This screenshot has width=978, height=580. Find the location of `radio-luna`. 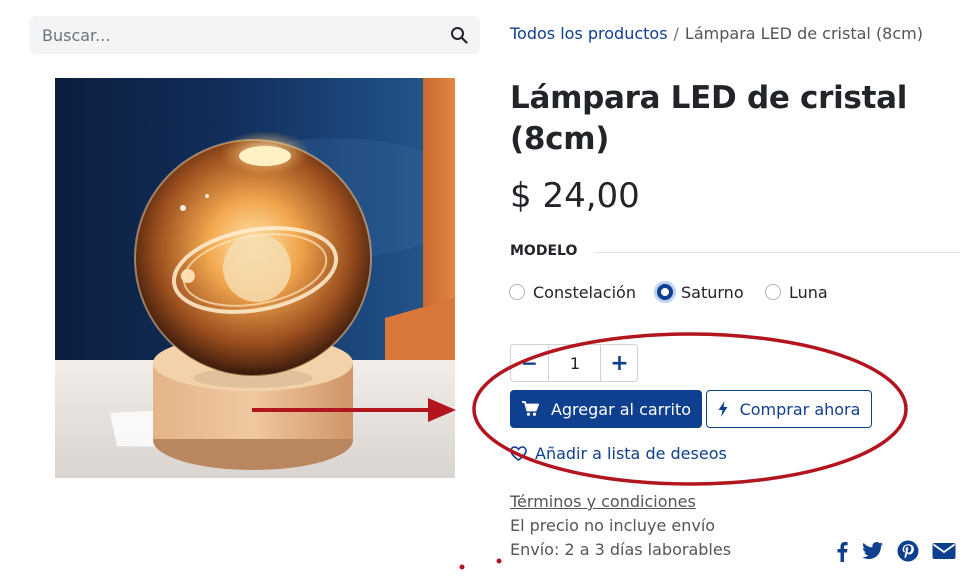

radio-luna is located at coordinates (773, 292).